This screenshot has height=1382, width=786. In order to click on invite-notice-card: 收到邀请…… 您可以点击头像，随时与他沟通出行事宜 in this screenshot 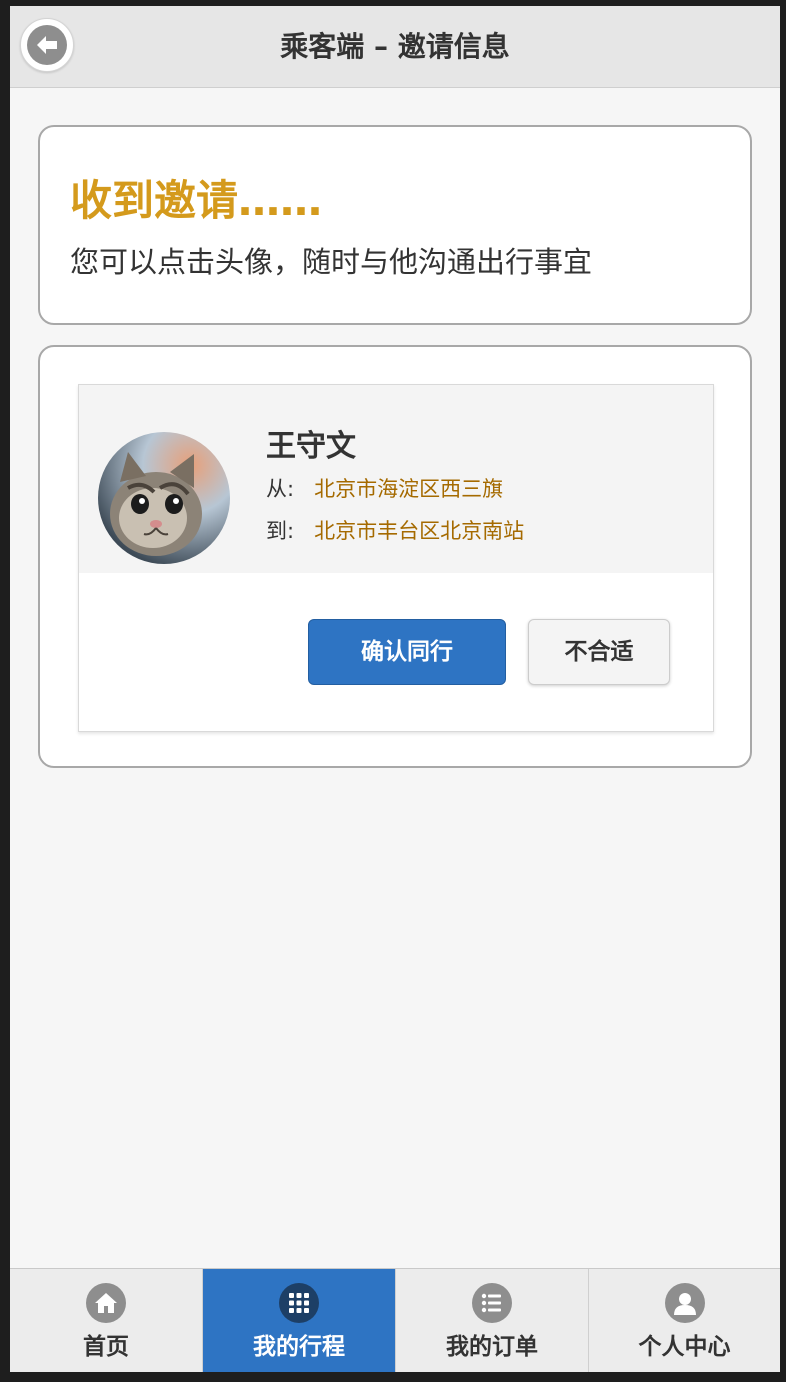, I will do `click(395, 225)`.